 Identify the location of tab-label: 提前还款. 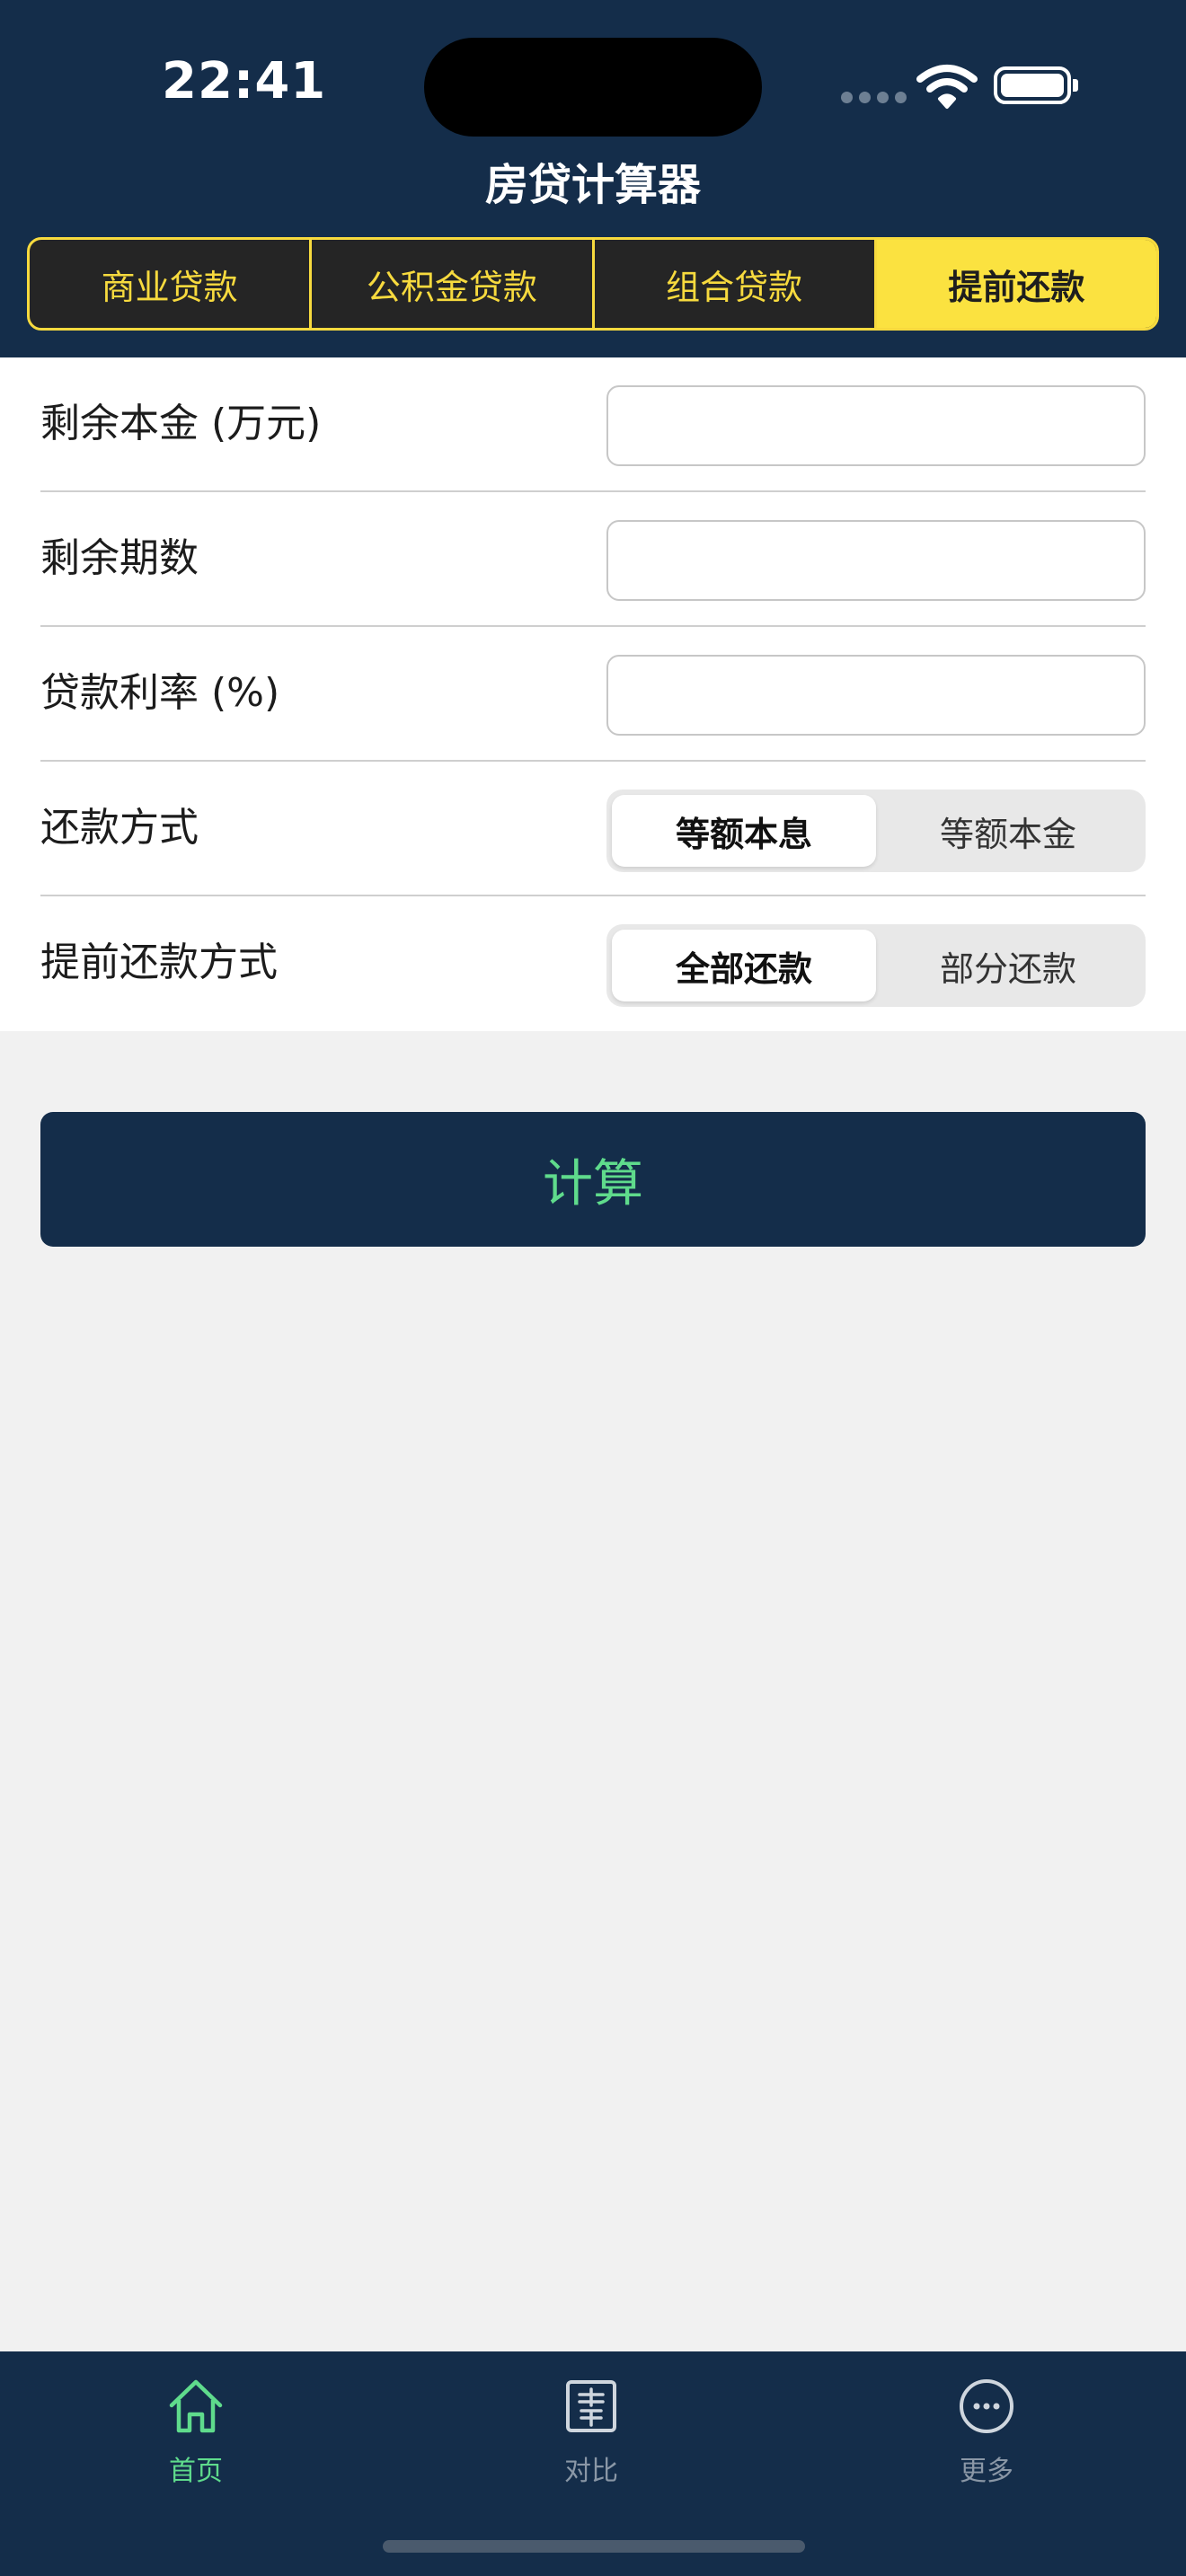
(1016, 287).